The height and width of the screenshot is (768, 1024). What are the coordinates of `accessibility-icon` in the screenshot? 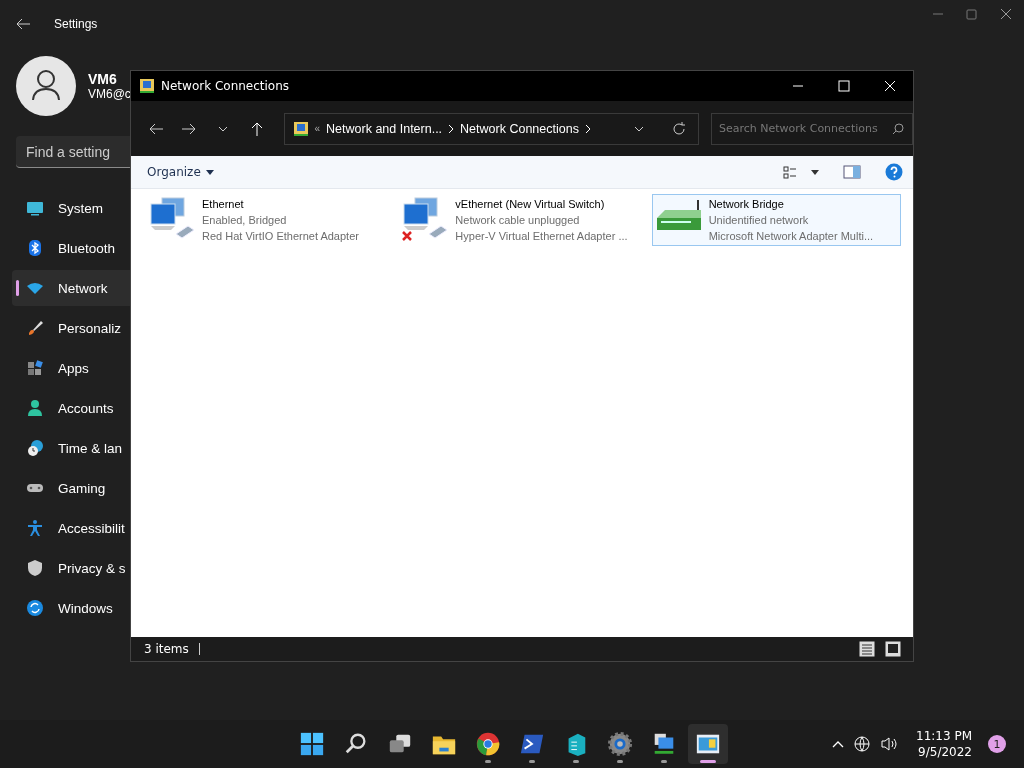 It's located at (35, 528).